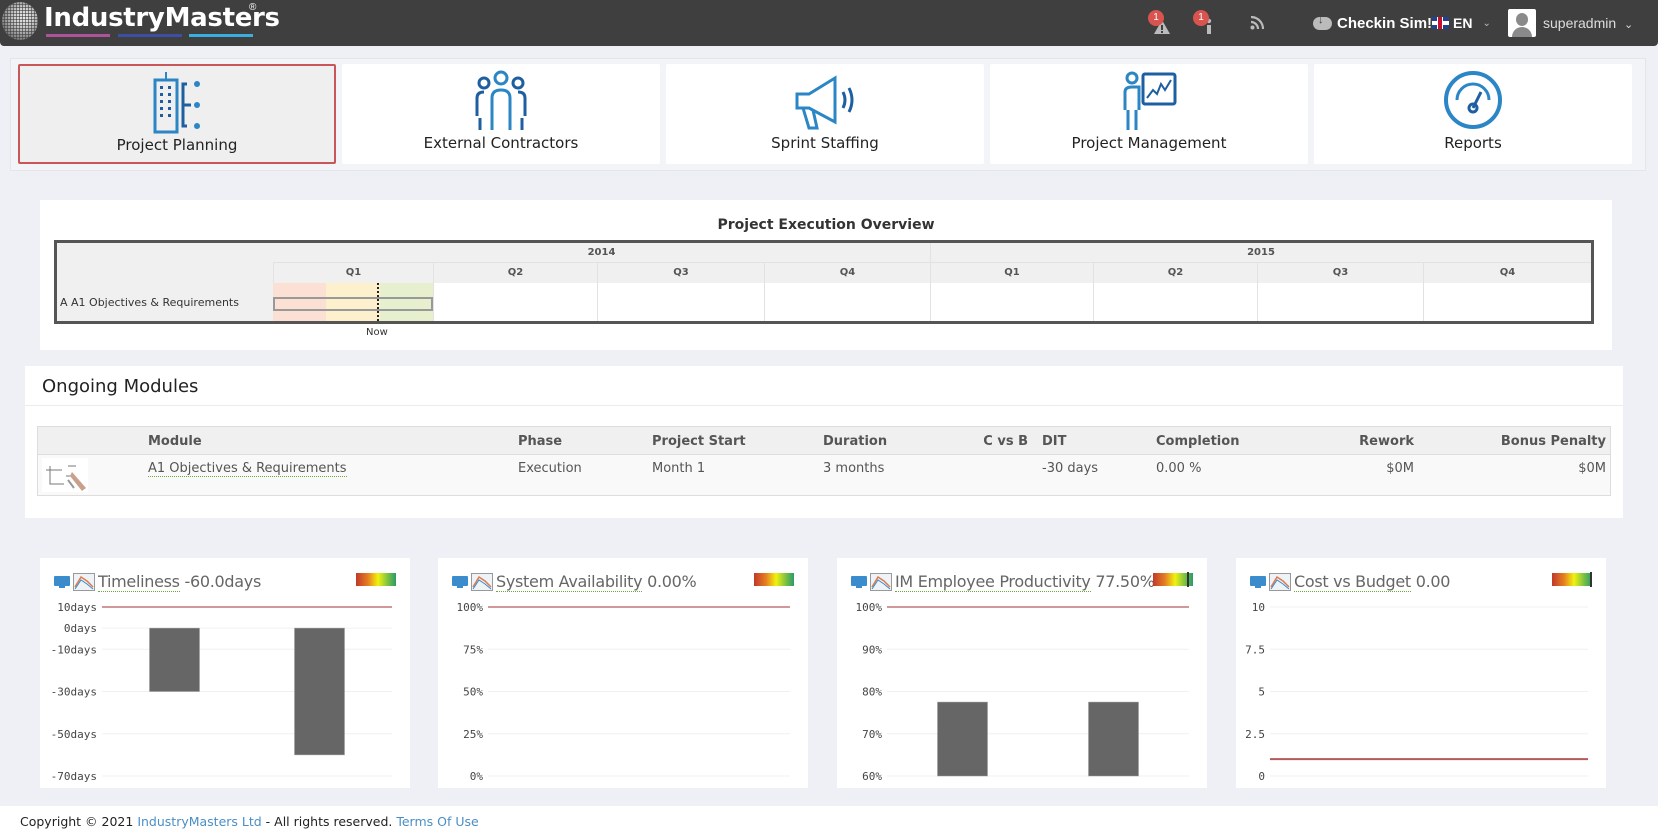 The image size is (1658, 837). Describe the element at coordinates (855, 441) in the screenshot. I see `column-header: Duration` at that location.